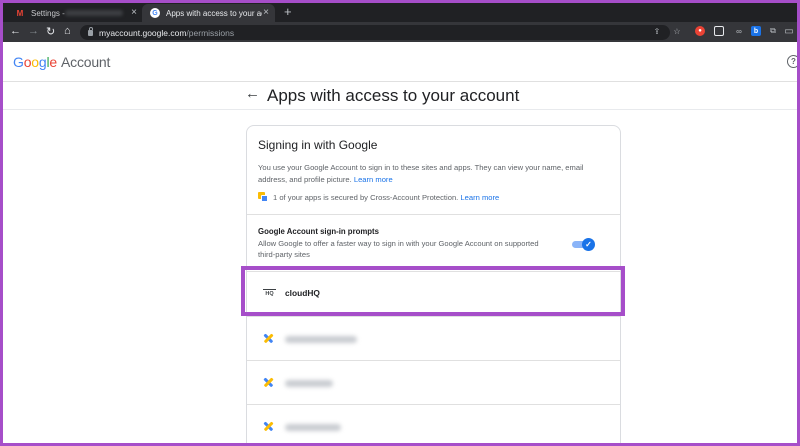  What do you see at coordinates (375, 32) in the screenshot?
I see `address-bar: myaccount.google.com /permissions` at bounding box center [375, 32].